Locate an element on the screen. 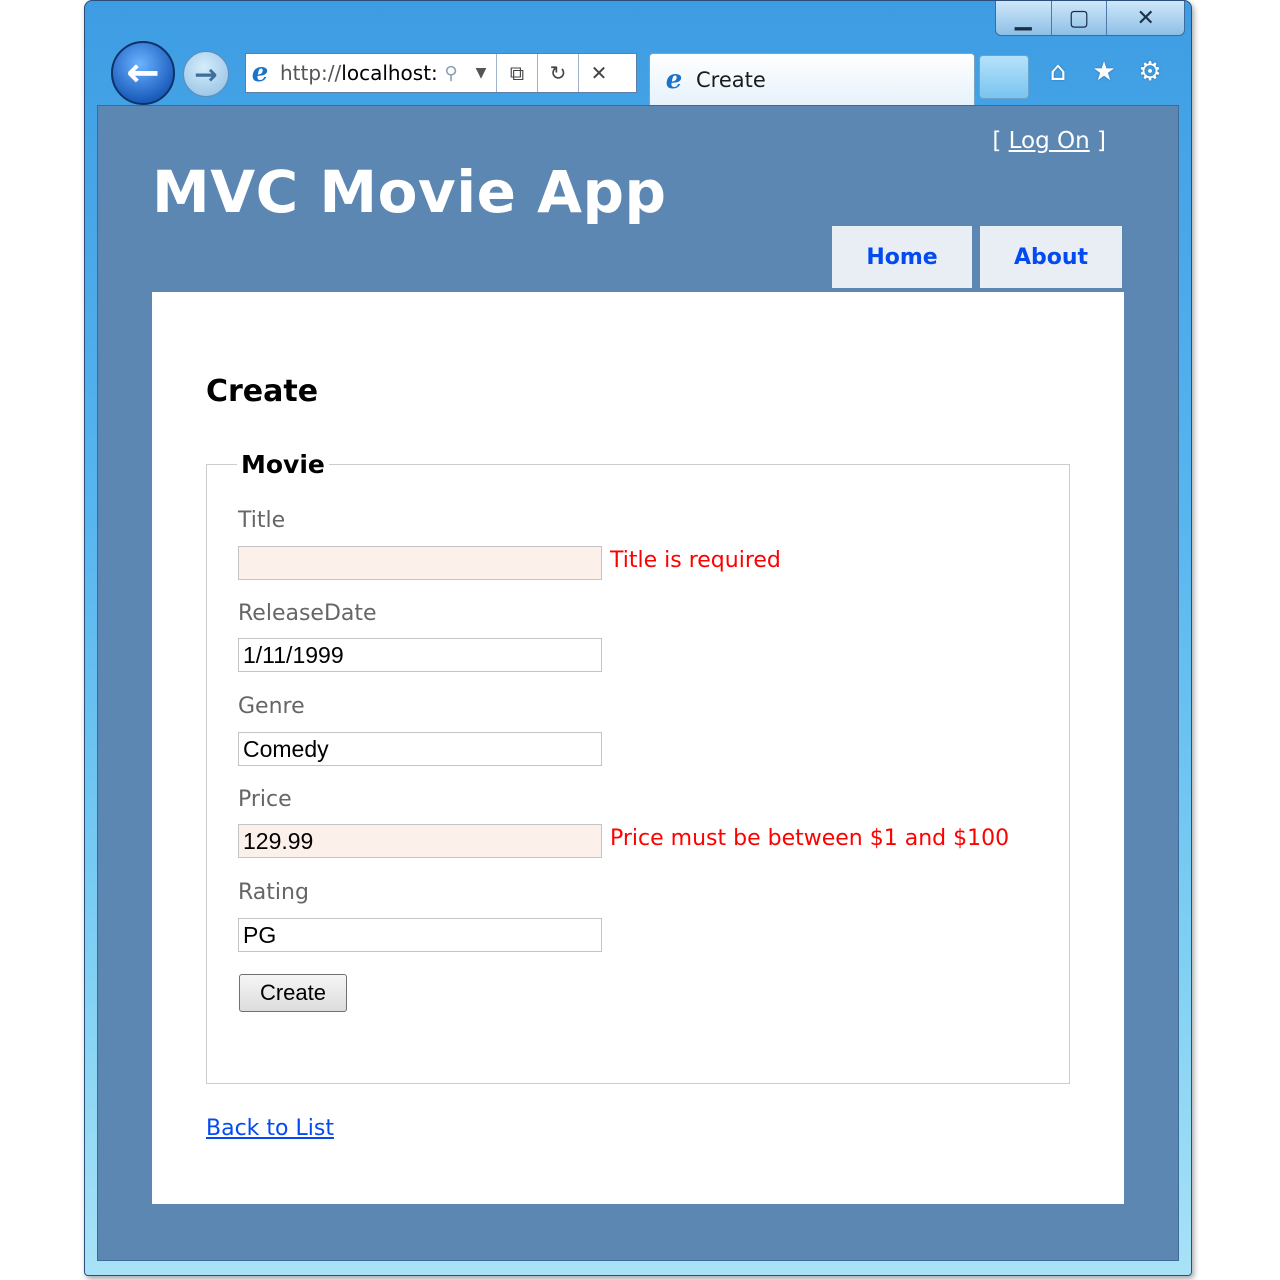 The height and width of the screenshot is (1280, 1280). compat-view-icon: ⧉ is located at coordinates (516, 73).